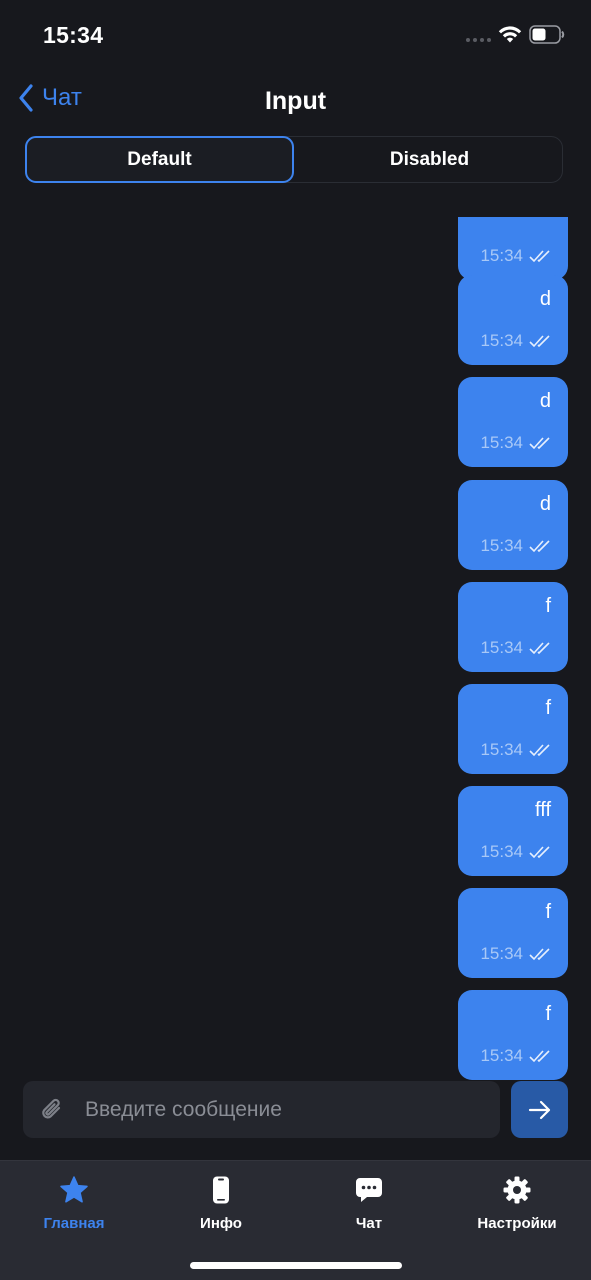 The width and height of the screenshot is (591, 1280). I want to click on chat-bubble-icon, so click(369, 1190).